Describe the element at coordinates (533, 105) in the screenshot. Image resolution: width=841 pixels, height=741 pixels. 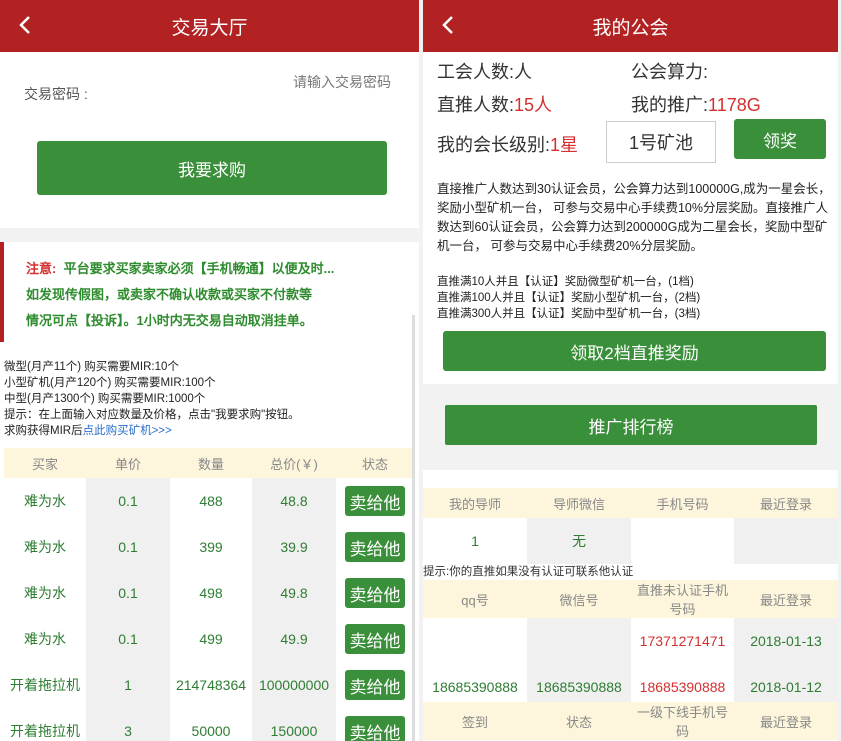
I see `direct-count-value: 15人` at that location.